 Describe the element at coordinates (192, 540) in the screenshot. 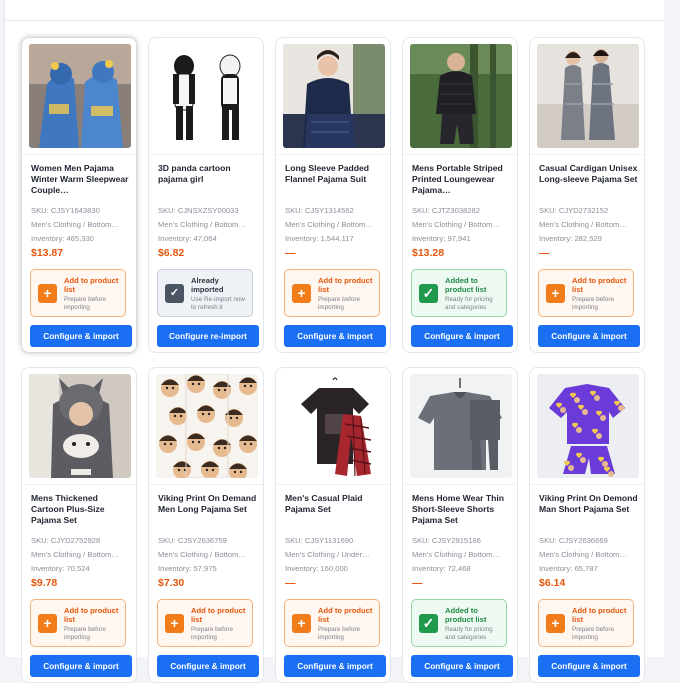

I see `product-sku: SKU: CJSY2636759` at that location.